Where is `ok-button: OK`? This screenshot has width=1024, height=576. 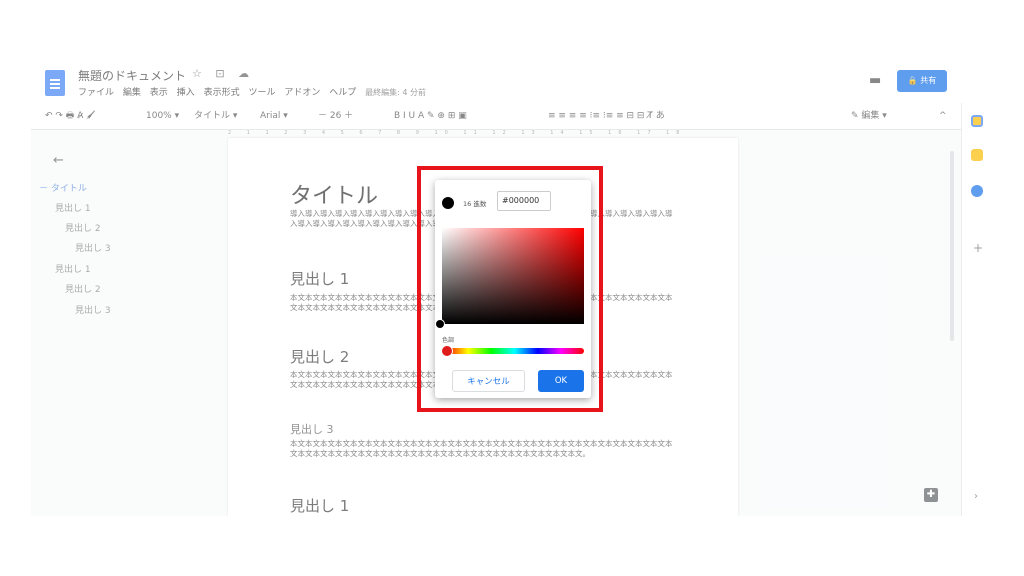 ok-button: OK is located at coordinates (561, 381).